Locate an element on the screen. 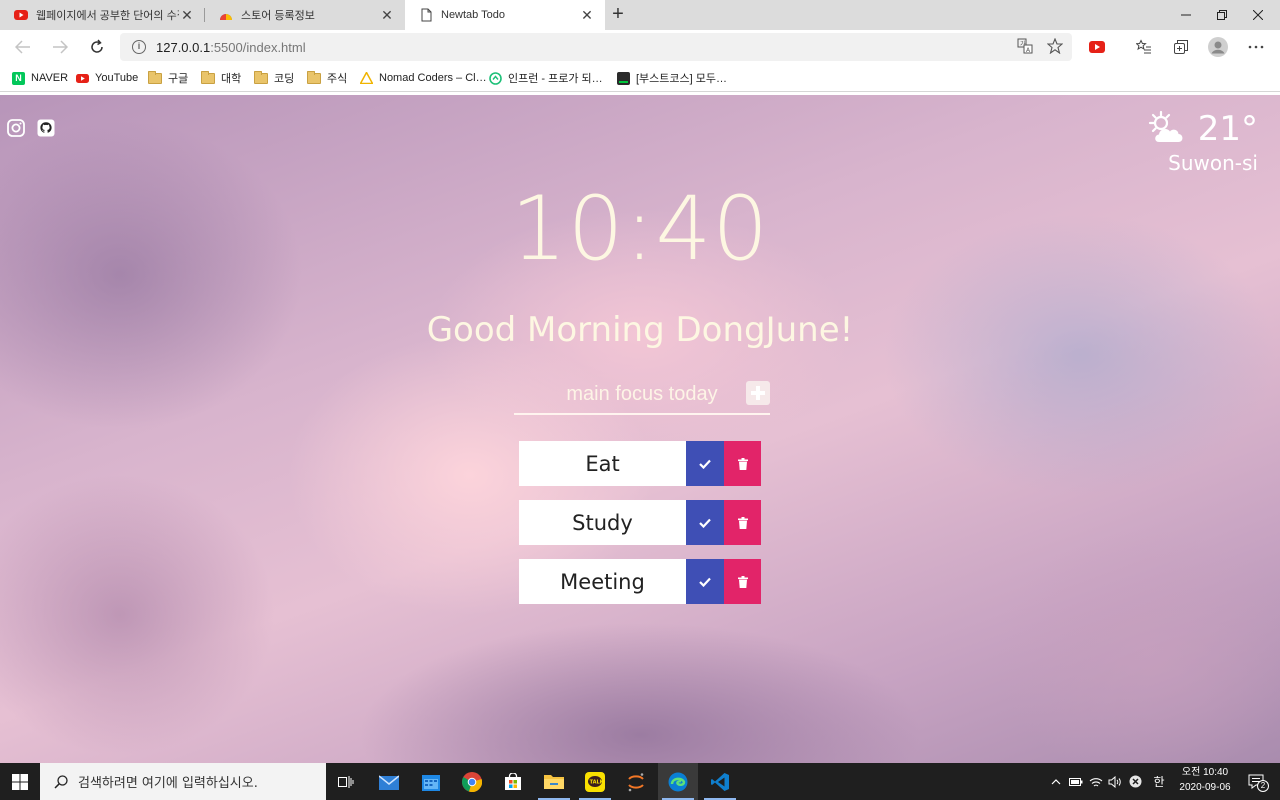 The image size is (1280, 800). taskbar-file-explorer is located at coordinates (554, 781).